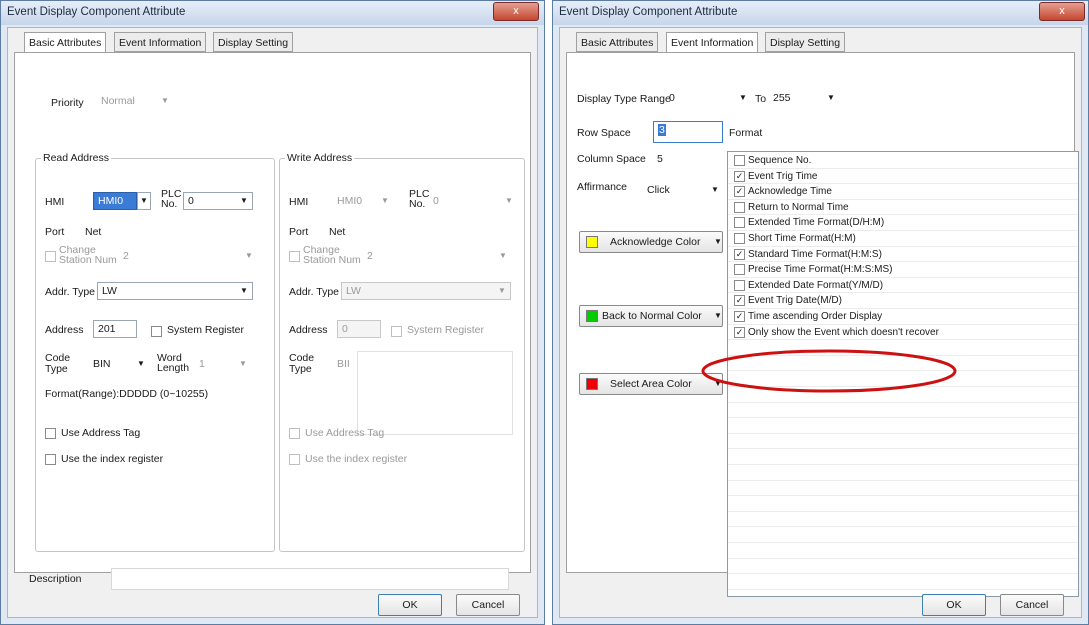 This screenshot has width=1089, height=625. I want to click on priority-combo: Normal ▼, so click(141, 101).